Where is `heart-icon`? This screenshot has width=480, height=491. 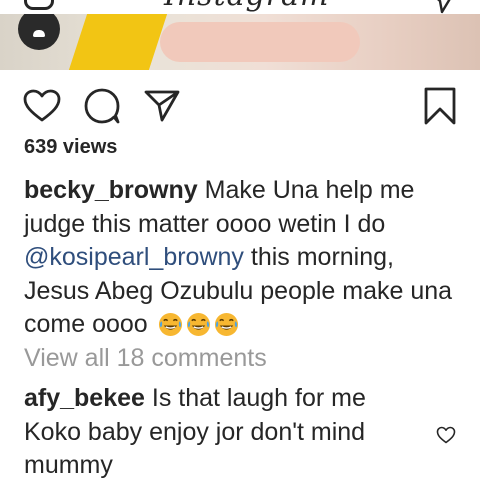
heart-icon is located at coordinates (42, 105).